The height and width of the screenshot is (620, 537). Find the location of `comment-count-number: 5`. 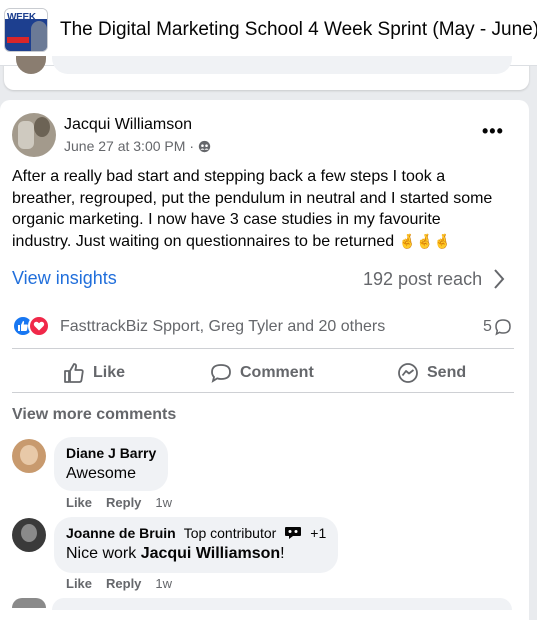

comment-count-number: 5 is located at coordinates (487, 326).